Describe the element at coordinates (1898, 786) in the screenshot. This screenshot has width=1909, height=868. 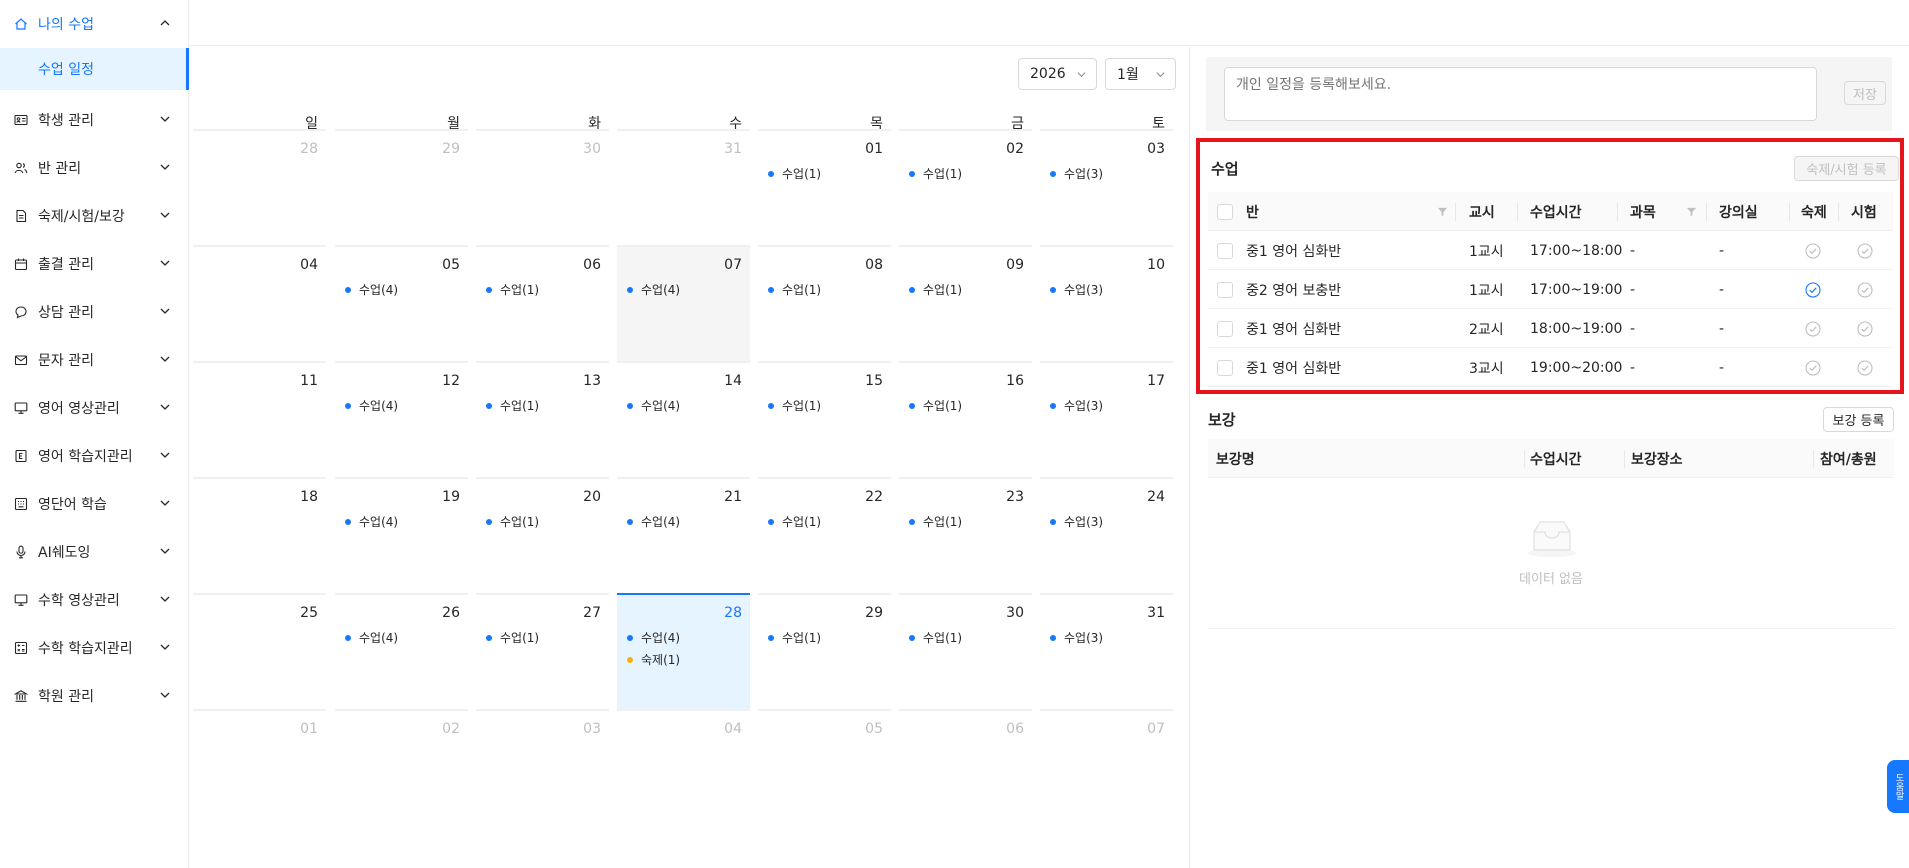
I see `help-tab: 도움말` at that location.